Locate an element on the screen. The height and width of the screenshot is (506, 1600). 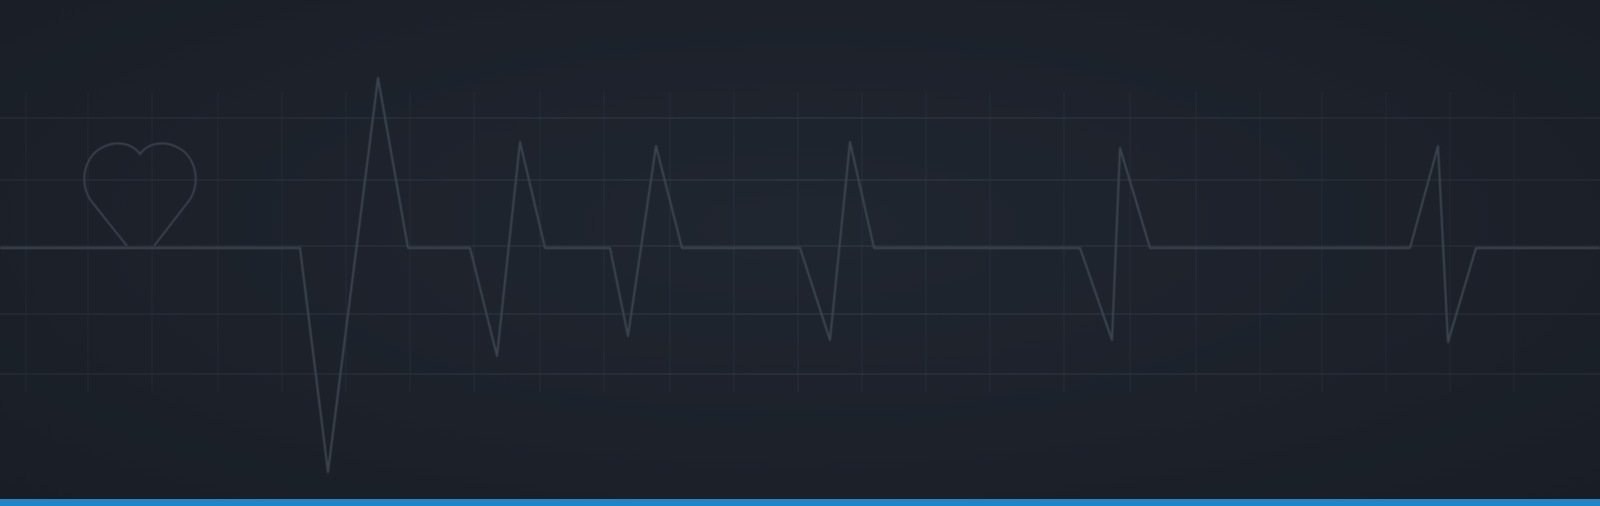
heart-outline-icon is located at coordinates (140, 194).